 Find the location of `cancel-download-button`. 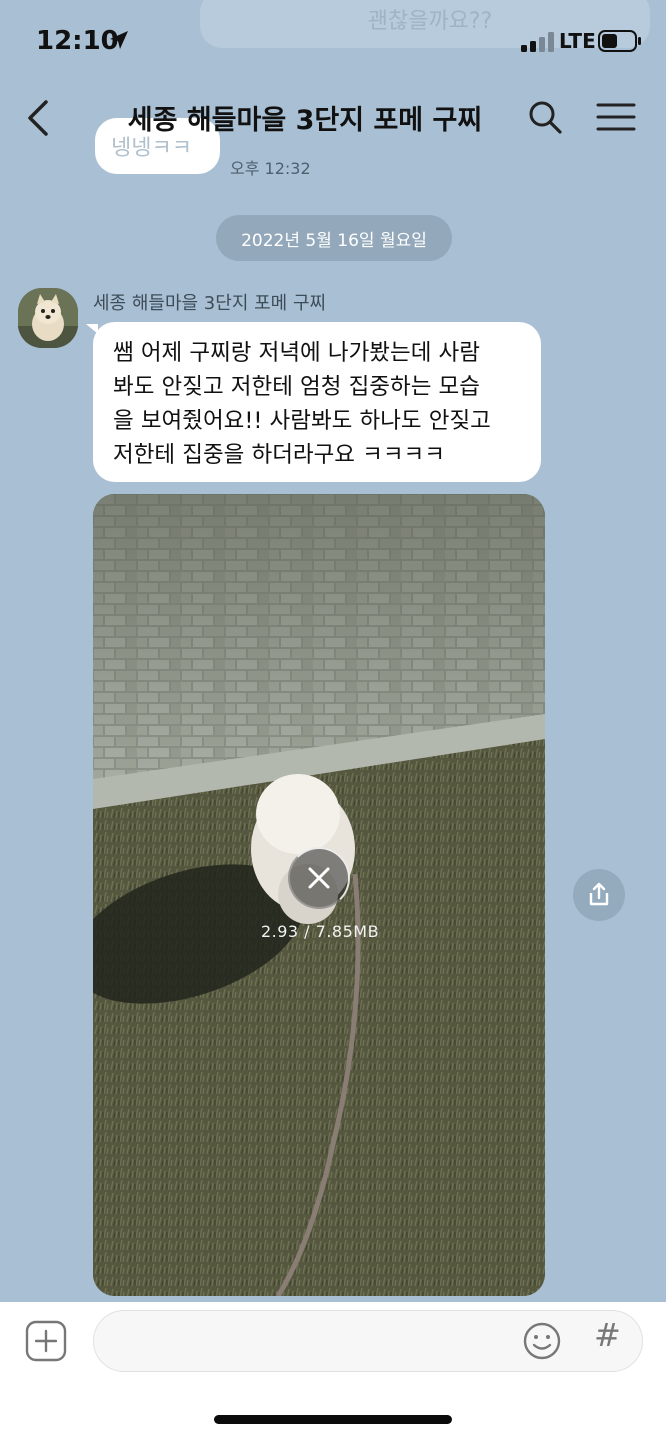

cancel-download-button is located at coordinates (319, 878).